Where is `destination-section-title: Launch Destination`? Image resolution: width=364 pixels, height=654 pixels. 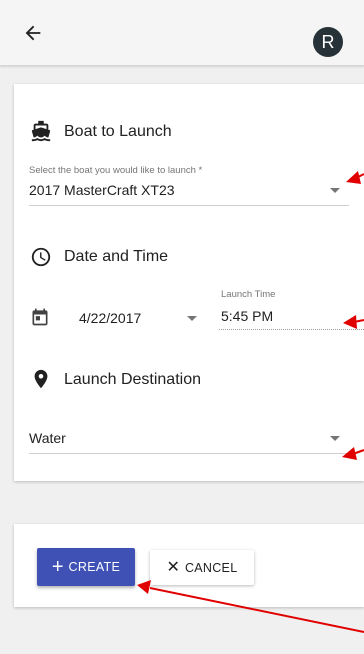 destination-section-title: Launch Destination is located at coordinates (132, 379).